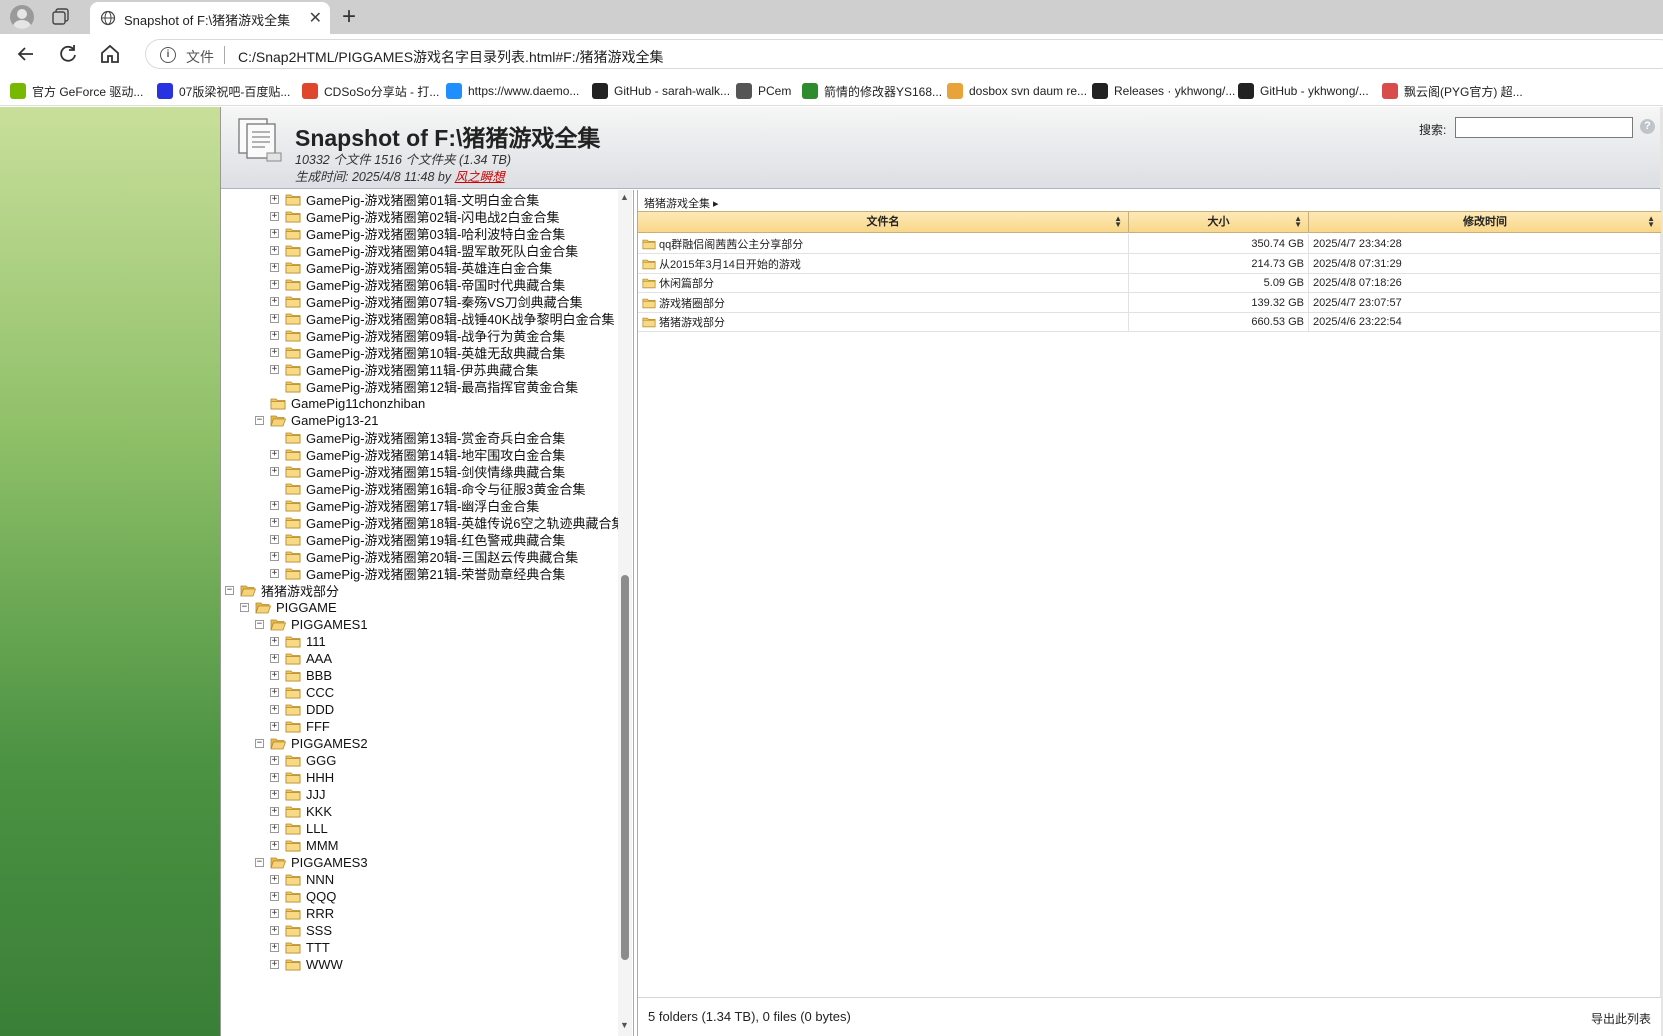  I want to click on tree-item: + GamePig-游戏猪圈第11辑-伊苏典藏合集, so click(404, 369).